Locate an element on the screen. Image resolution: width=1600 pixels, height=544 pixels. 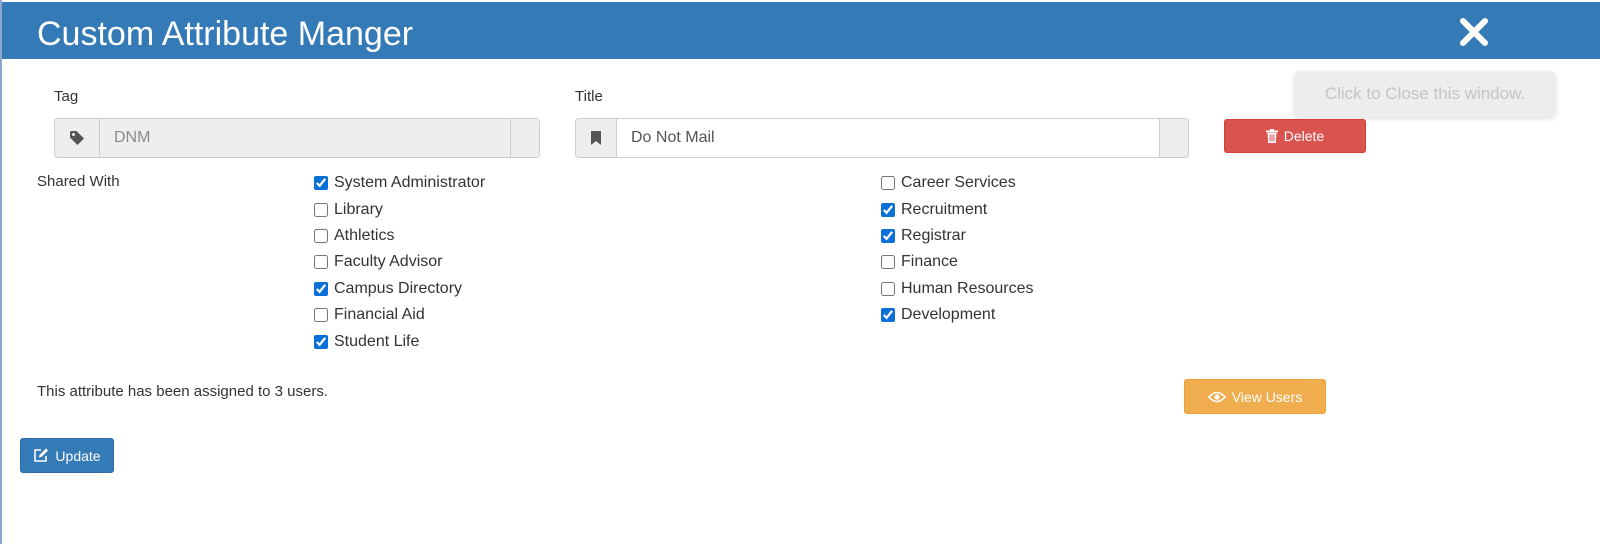
tag-input-group is located at coordinates (297, 138).